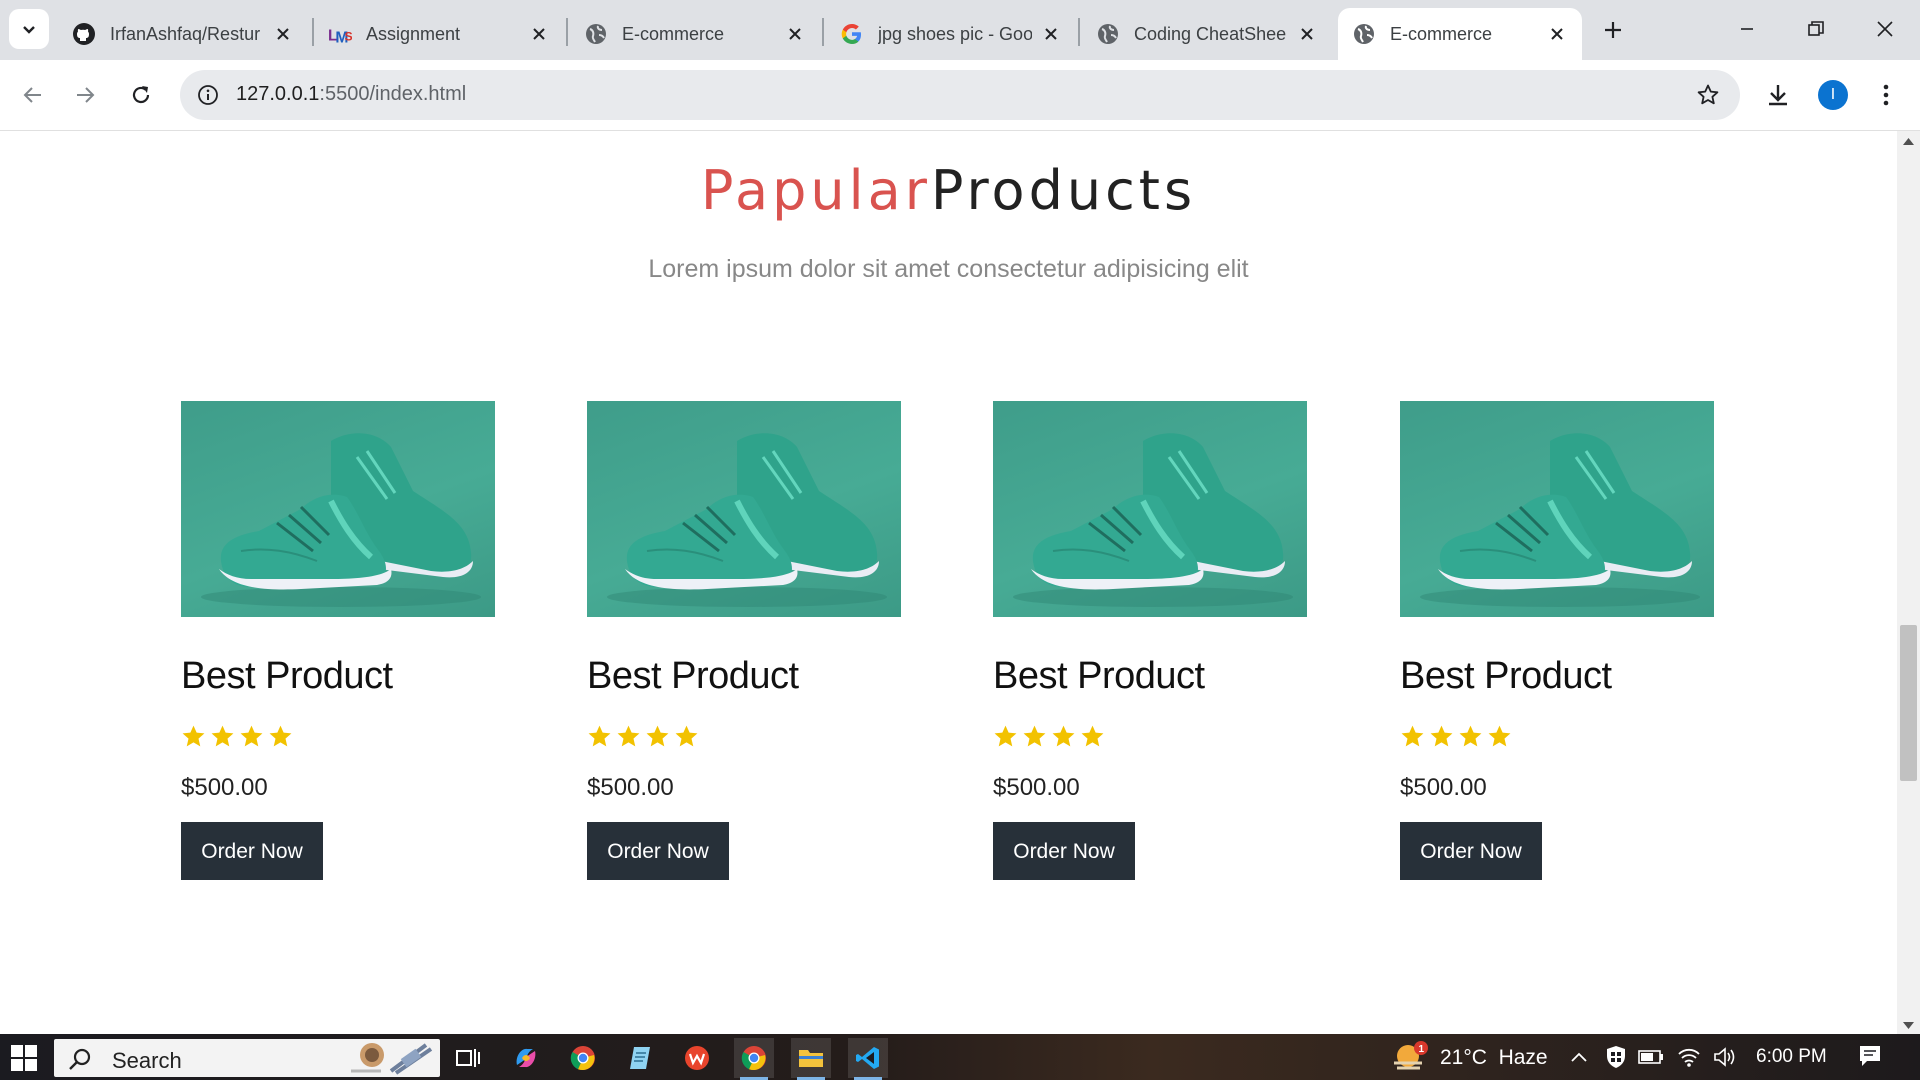 This screenshot has height=1080, width=1920. Describe the element at coordinates (183, 34) in the screenshot. I see `tab-github: IrfanAshfaq/Restur` at that location.